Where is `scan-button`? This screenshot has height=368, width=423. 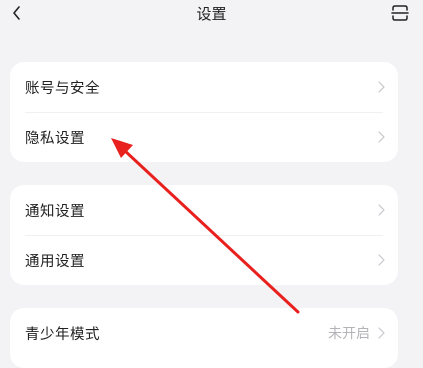
scan-button is located at coordinates (400, 13).